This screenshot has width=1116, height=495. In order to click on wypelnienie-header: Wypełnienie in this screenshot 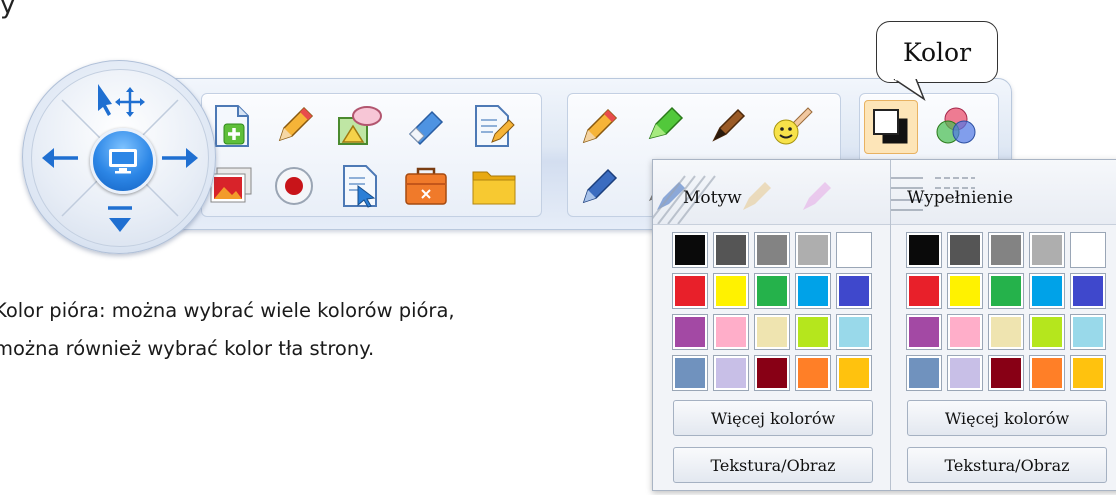, I will do `click(1003, 192)`.